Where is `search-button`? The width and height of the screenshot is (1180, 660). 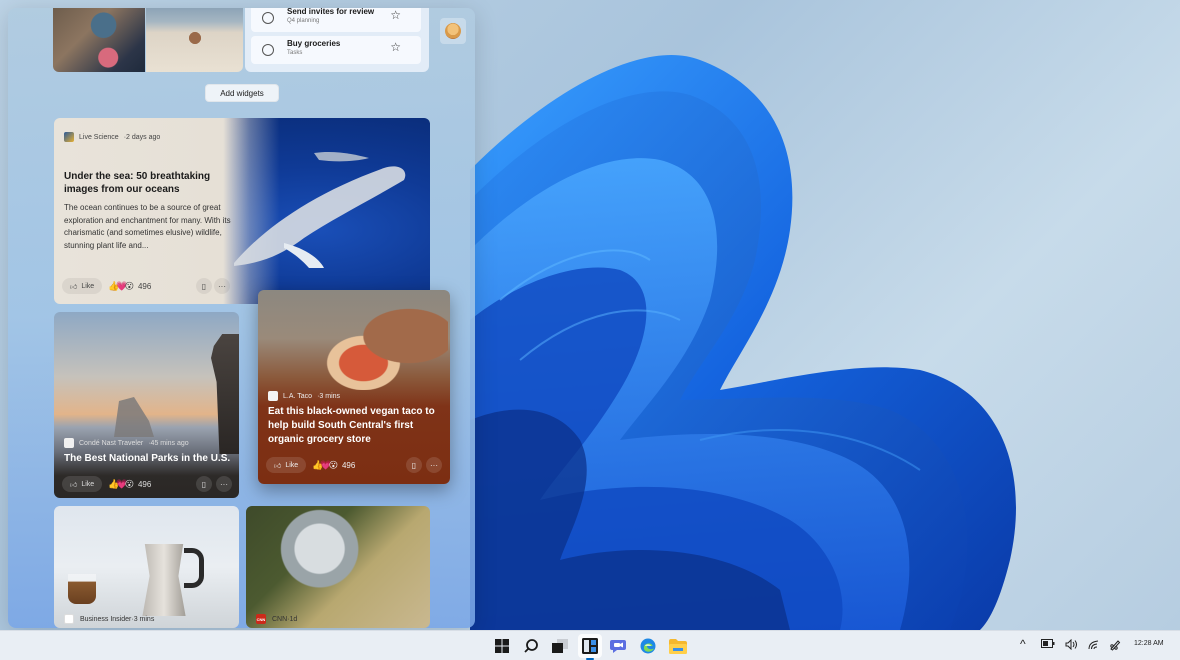 search-button is located at coordinates (531, 646).